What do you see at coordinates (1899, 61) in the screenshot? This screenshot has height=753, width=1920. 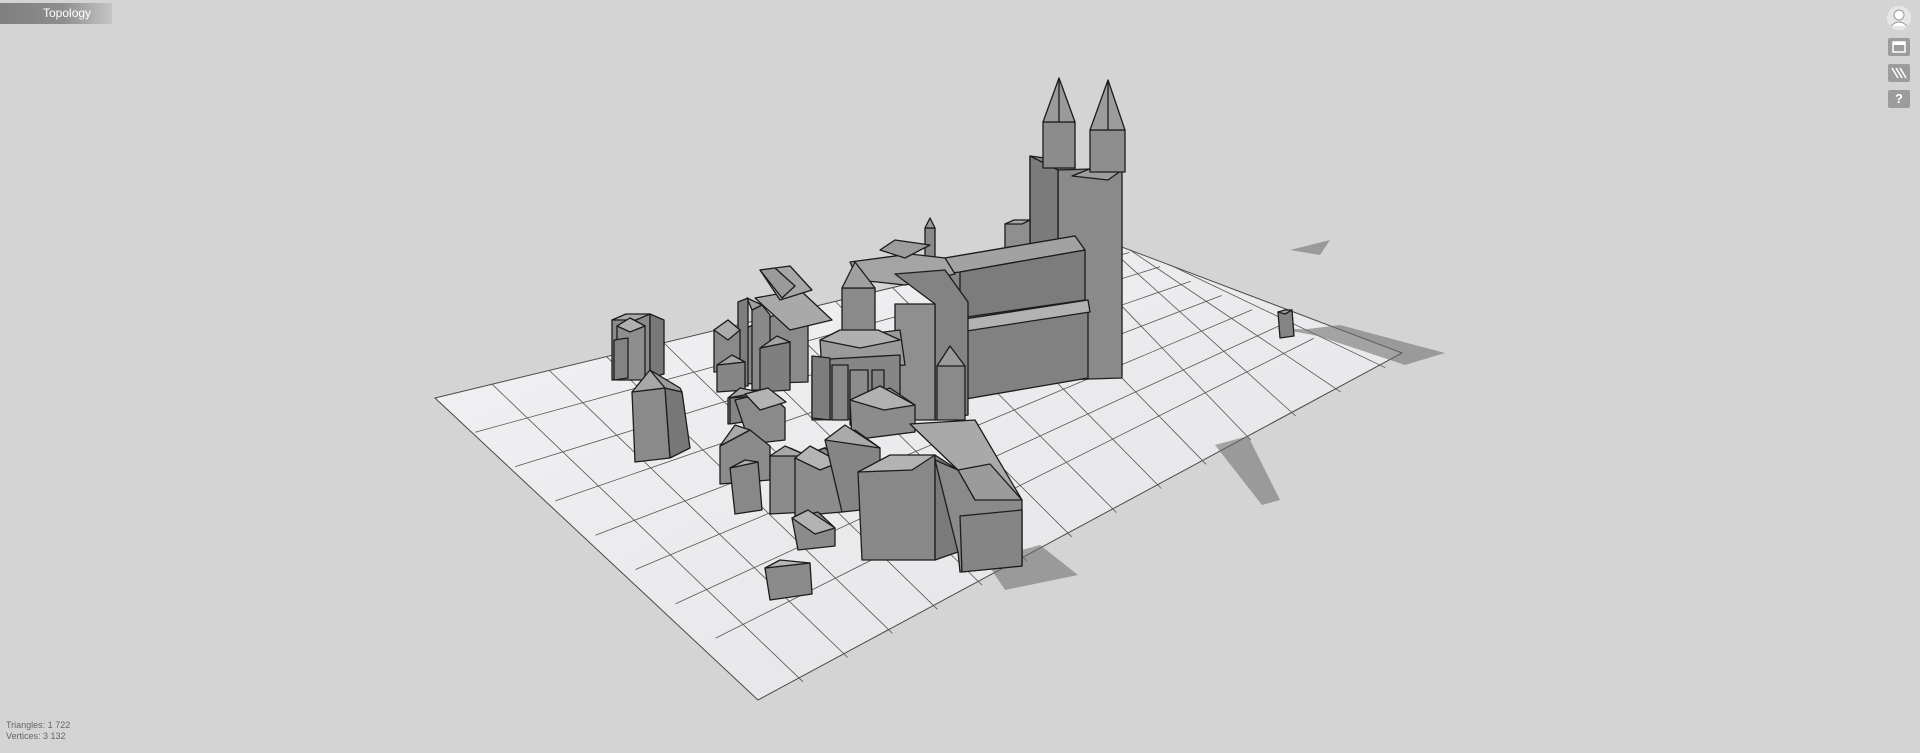 I see `viewer-toolbar: ?` at bounding box center [1899, 61].